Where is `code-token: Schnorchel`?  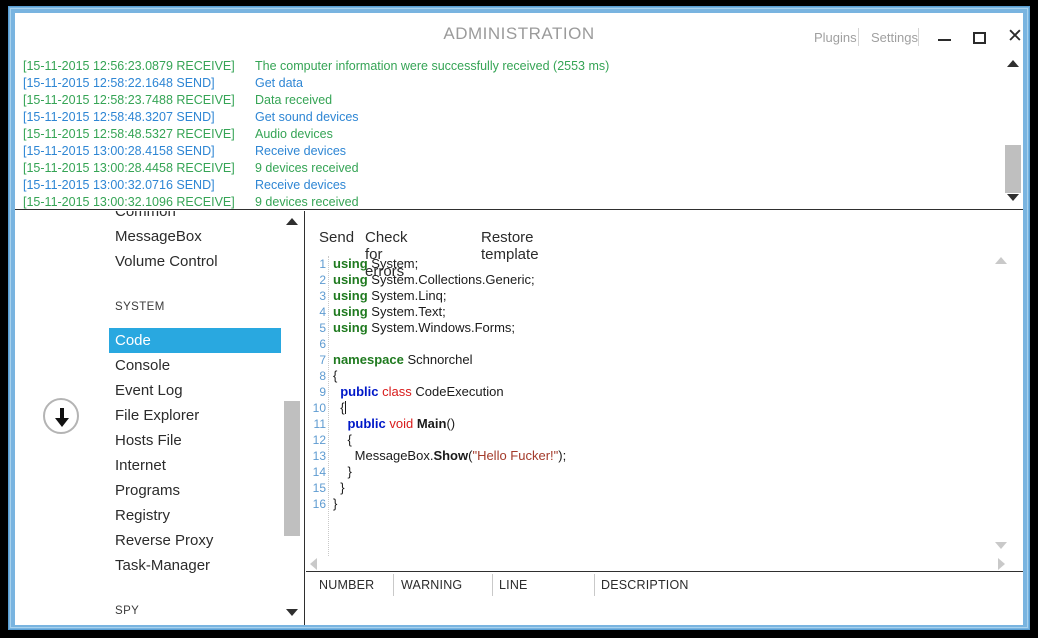
code-token: Schnorchel is located at coordinates (438, 359).